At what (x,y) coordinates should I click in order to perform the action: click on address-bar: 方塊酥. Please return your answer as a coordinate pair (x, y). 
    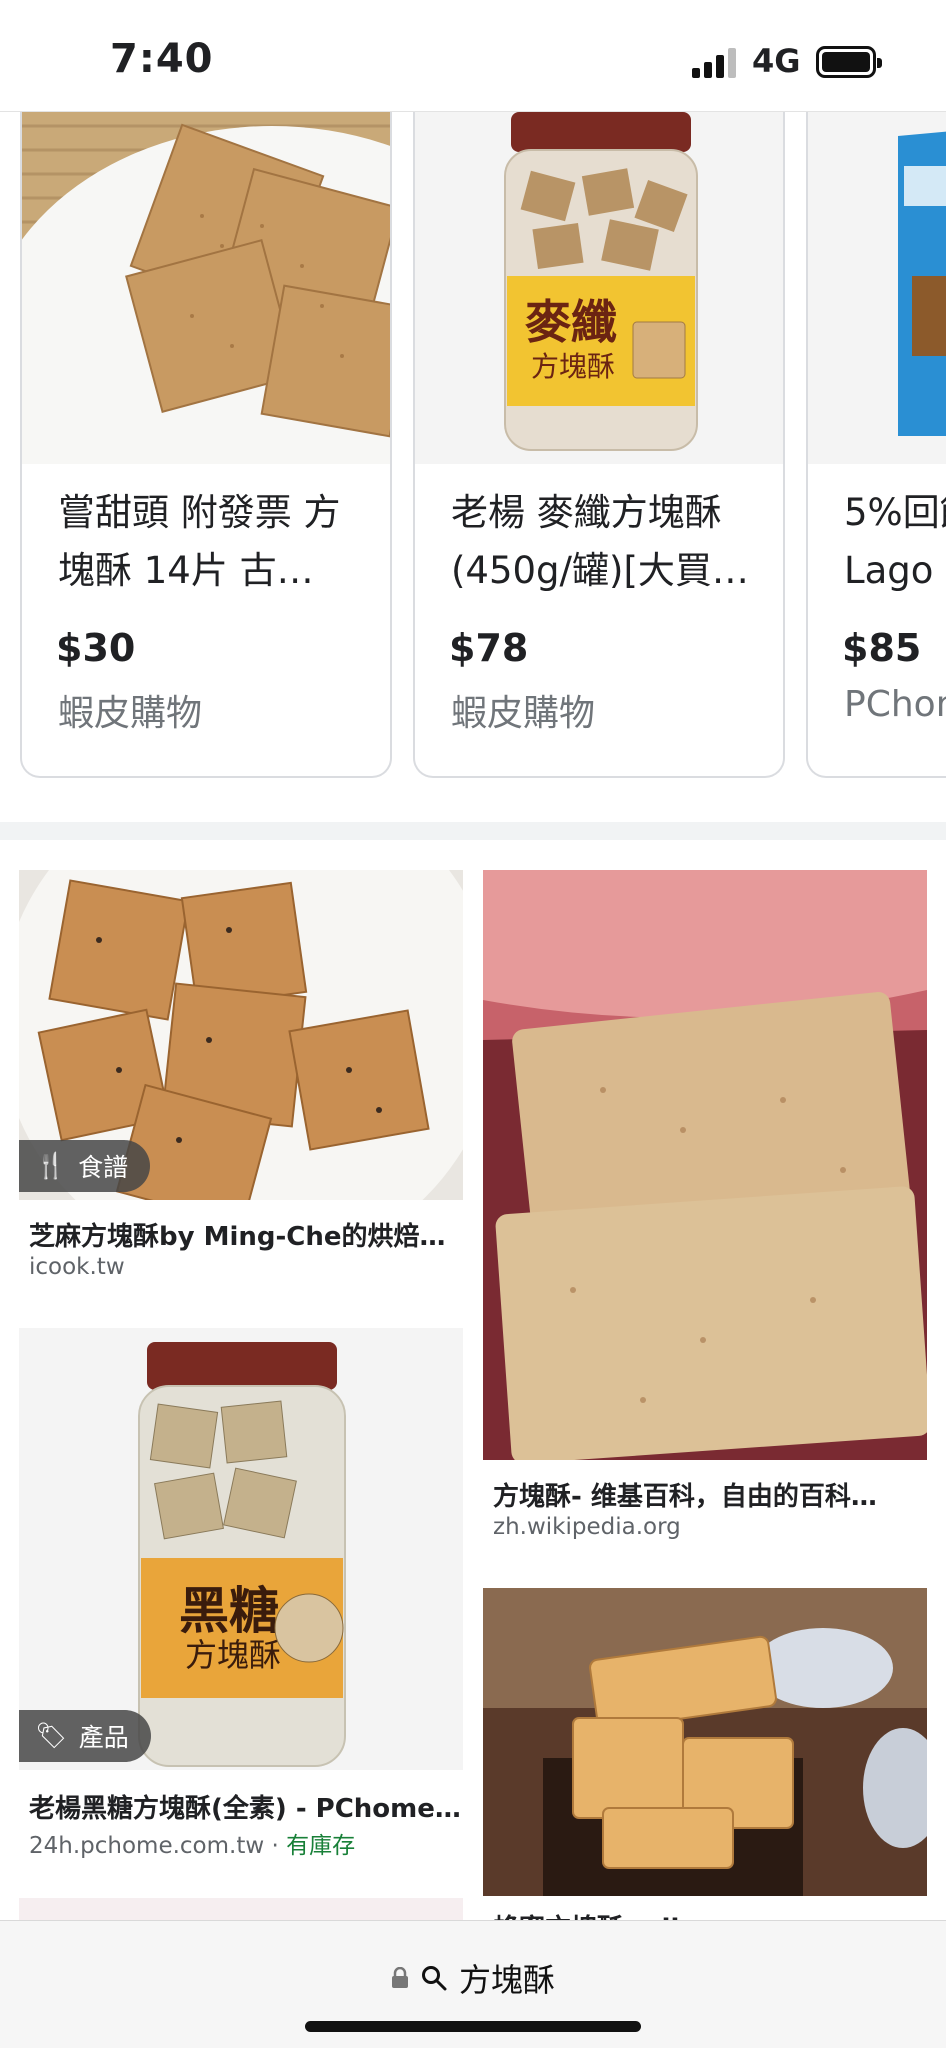
    Looking at the image, I should click on (473, 1984).